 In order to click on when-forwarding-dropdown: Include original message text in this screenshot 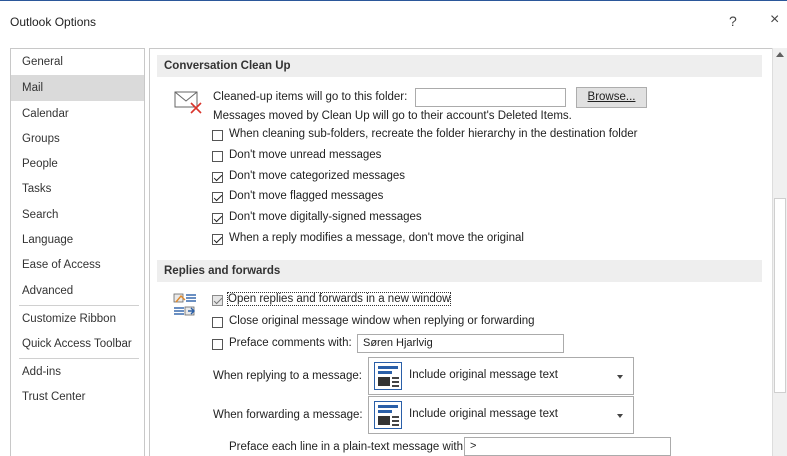, I will do `click(501, 415)`.